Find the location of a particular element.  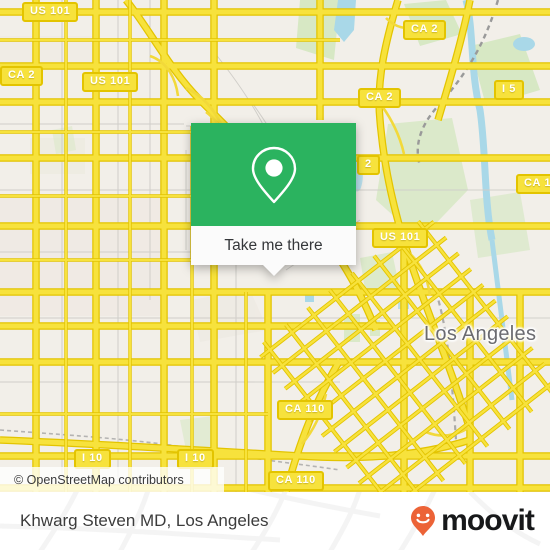

popup-action-bar: Take me there is located at coordinates (273, 245).